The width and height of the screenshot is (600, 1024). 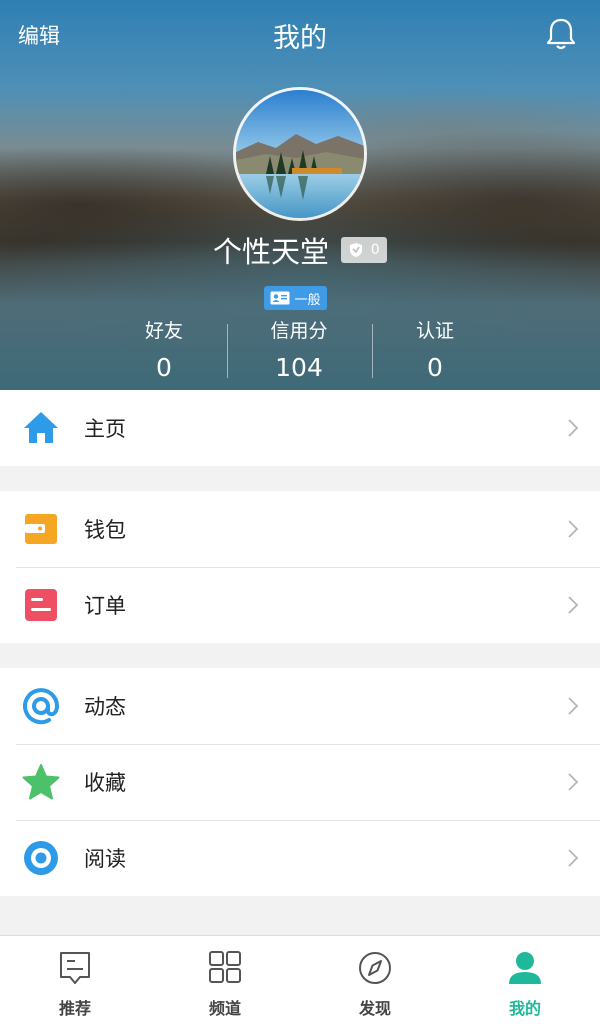 What do you see at coordinates (105, 859) in the screenshot?
I see `menu-label: 阅读` at bounding box center [105, 859].